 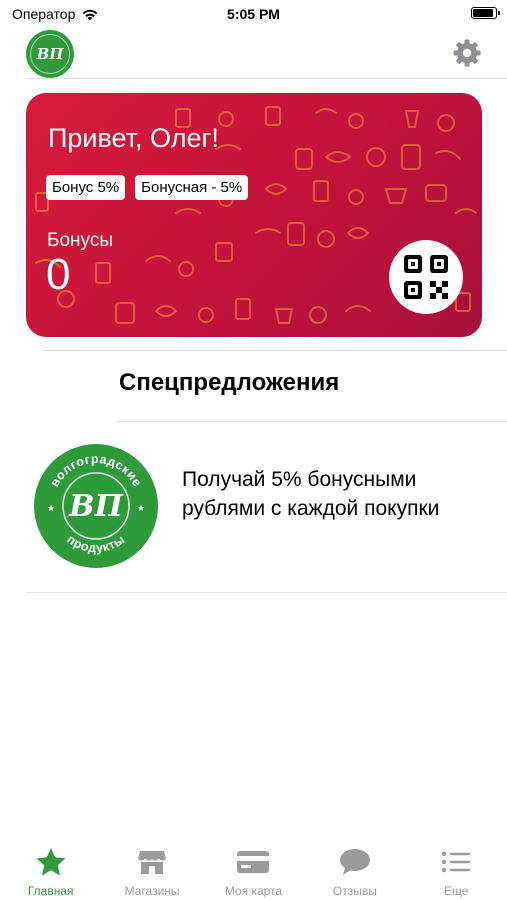 I want to click on tab-bar: Главная Магазины Моя карта Отзывы Еще, so click(x=253, y=870).